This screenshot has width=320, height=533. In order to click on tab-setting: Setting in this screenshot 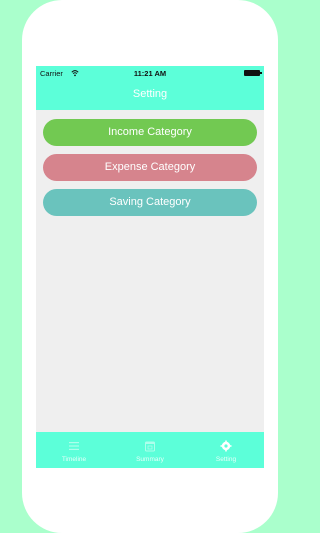, I will do `click(226, 450)`.